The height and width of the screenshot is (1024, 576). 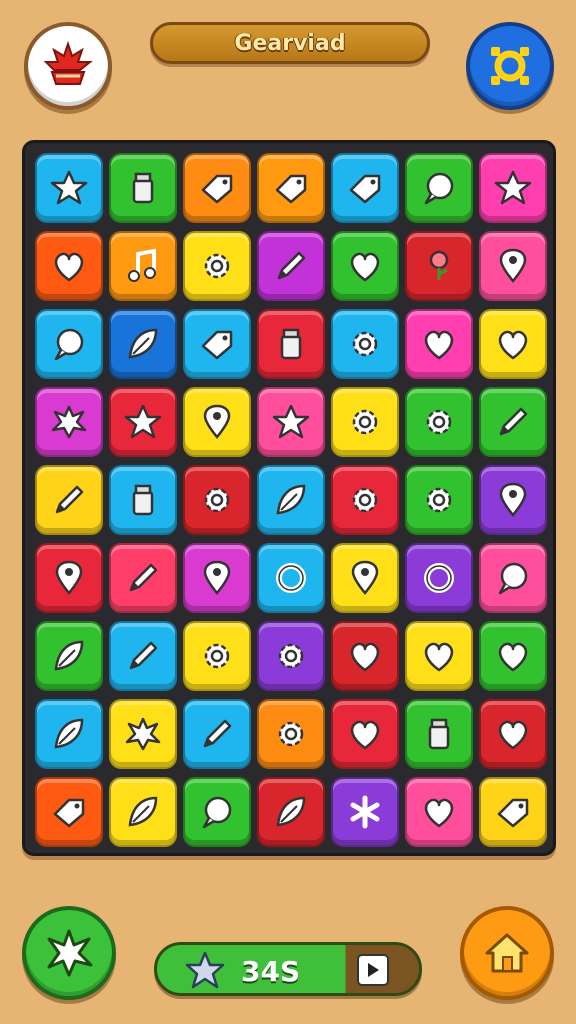 I want to click on board-tile-r8-c7, so click(x=513, y=734).